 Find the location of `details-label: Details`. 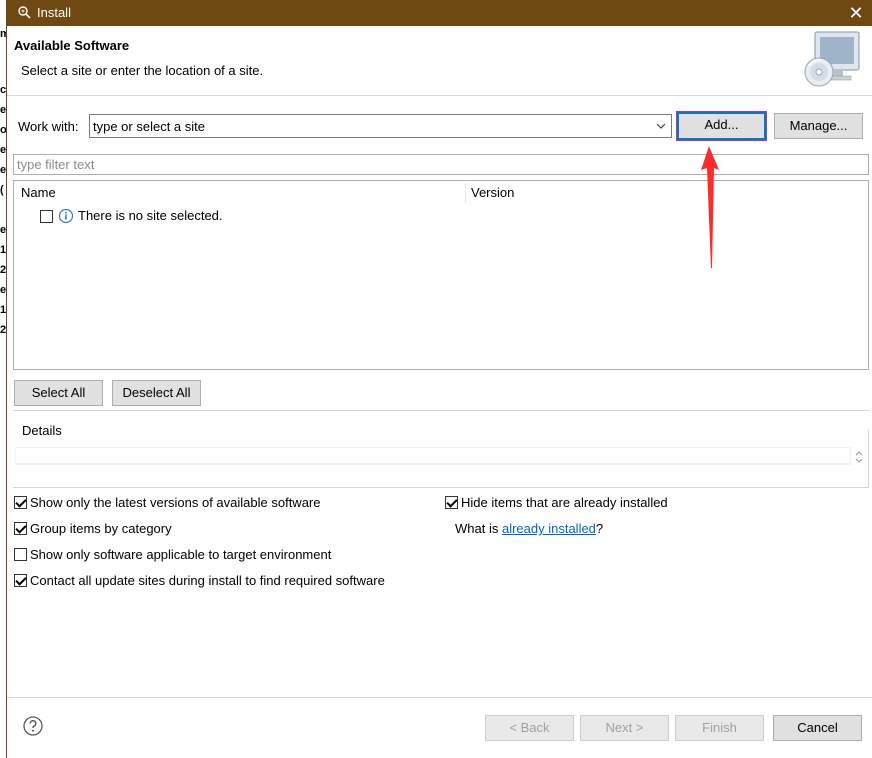

details-label: Details is located at coordinates (42, 430).